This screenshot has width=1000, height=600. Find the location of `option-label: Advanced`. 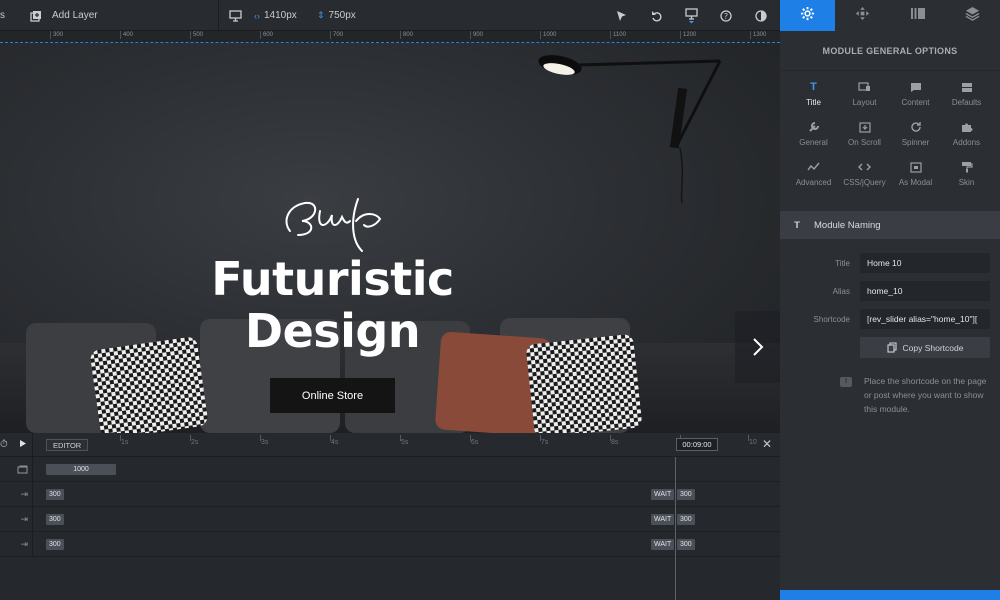

option-label: Advanced is located at coordinates (813, 182).